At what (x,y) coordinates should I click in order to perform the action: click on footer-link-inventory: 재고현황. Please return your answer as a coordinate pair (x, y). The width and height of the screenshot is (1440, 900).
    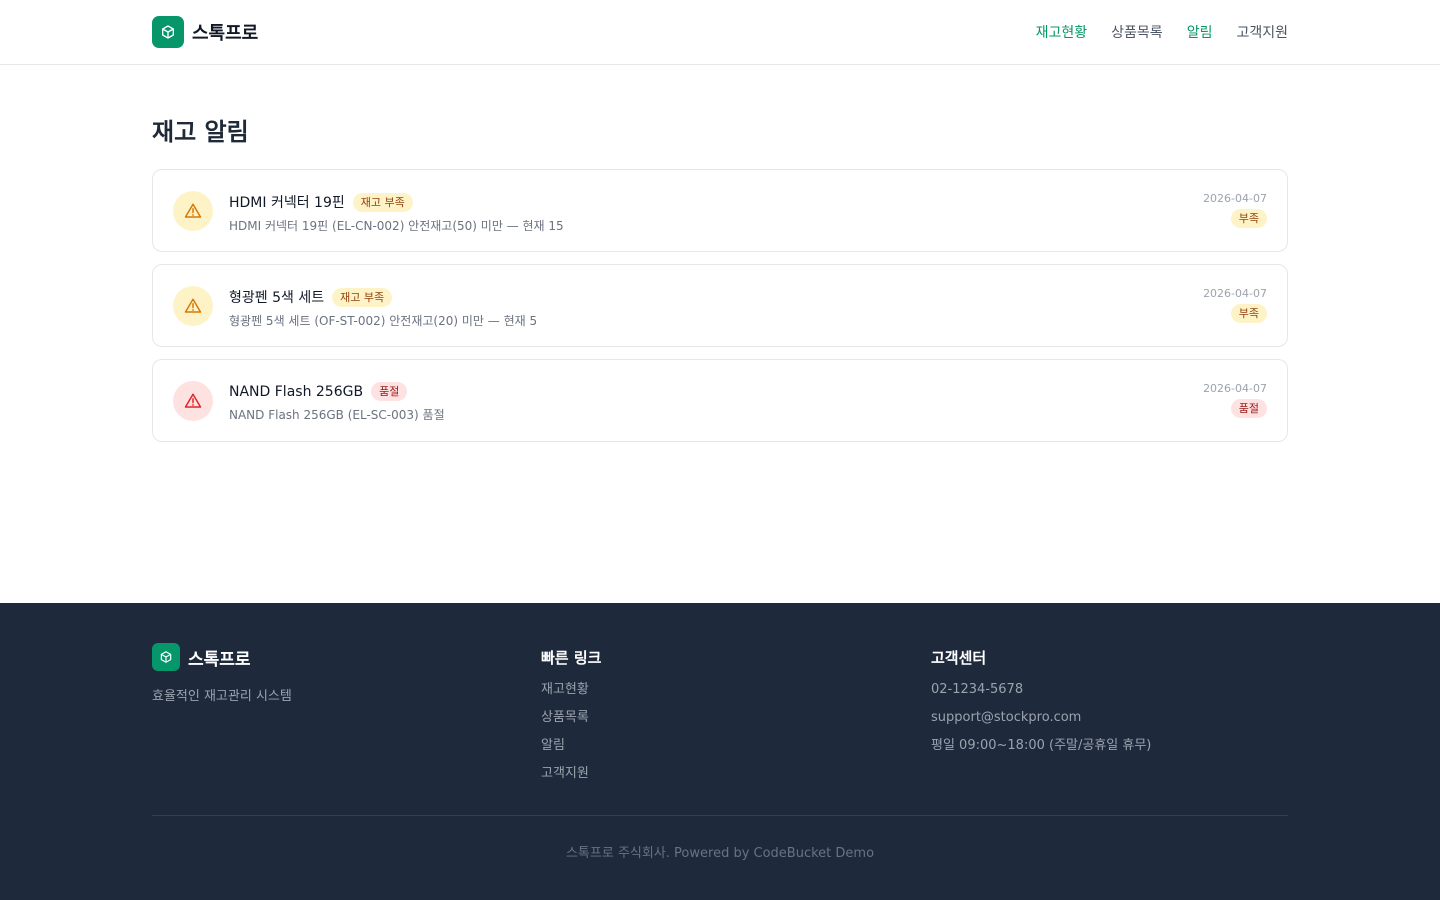
    Looking at the image, I should click on (571, 690).